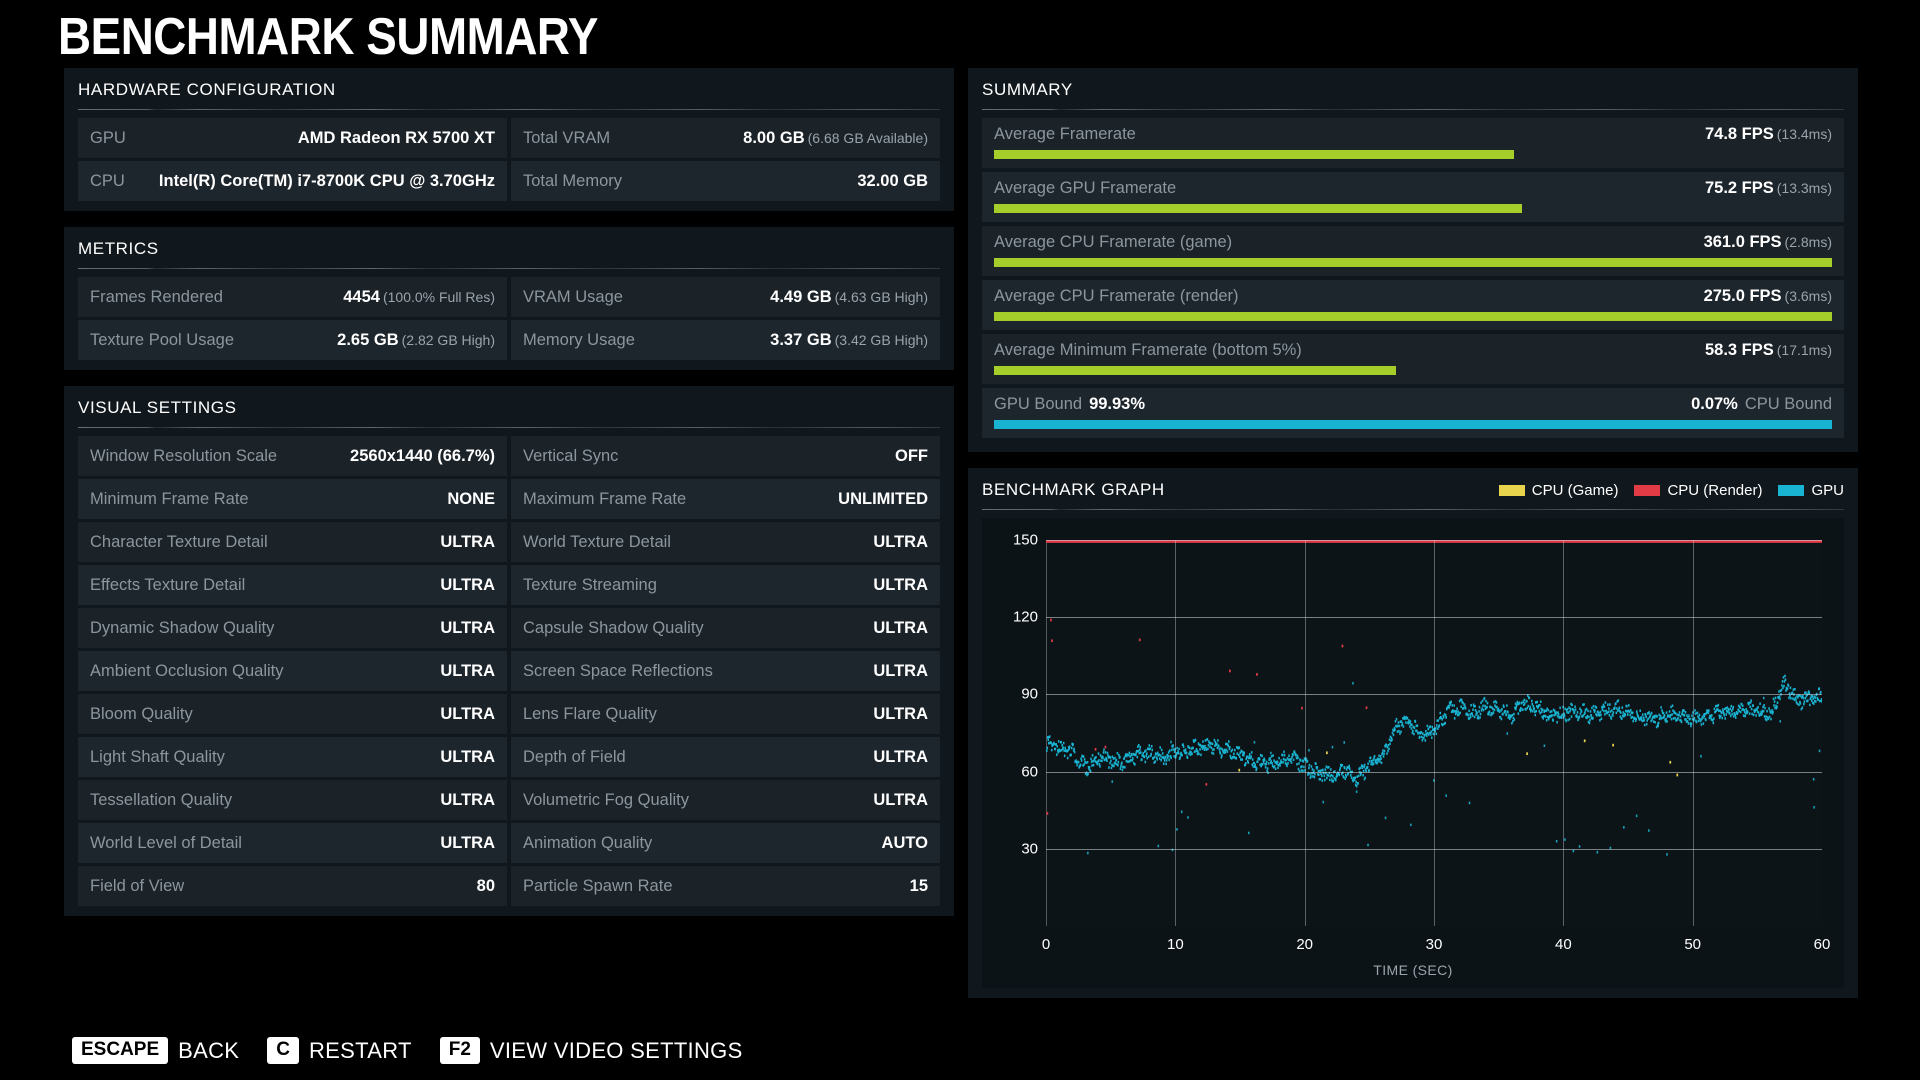  Describe the element at coordinates (1768, 350) in the screenshot. I see `summary-row-value: 58.3 FPS (17.1ms)` at that location.